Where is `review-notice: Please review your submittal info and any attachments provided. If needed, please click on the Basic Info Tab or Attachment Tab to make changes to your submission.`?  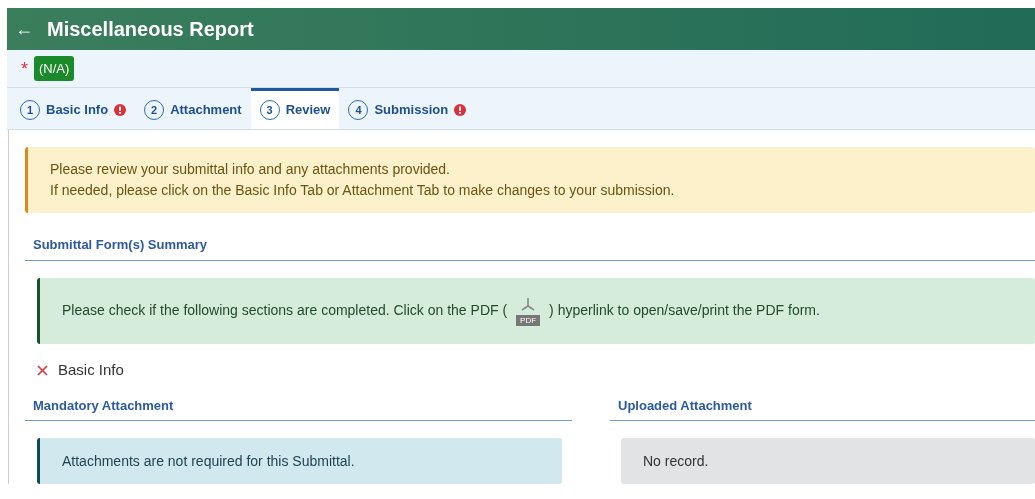
review-notice: Please review your submittal info and any attachments provided. If needed, please click on the Basic Info Tab or Attachment Tab to make changes to your submission. is located at coordinates (530, 180).